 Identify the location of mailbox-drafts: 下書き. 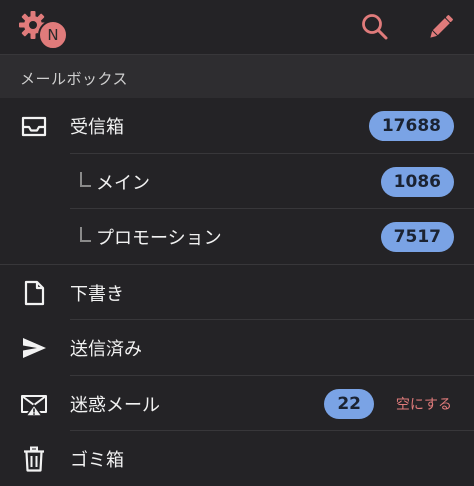
(237, 292).